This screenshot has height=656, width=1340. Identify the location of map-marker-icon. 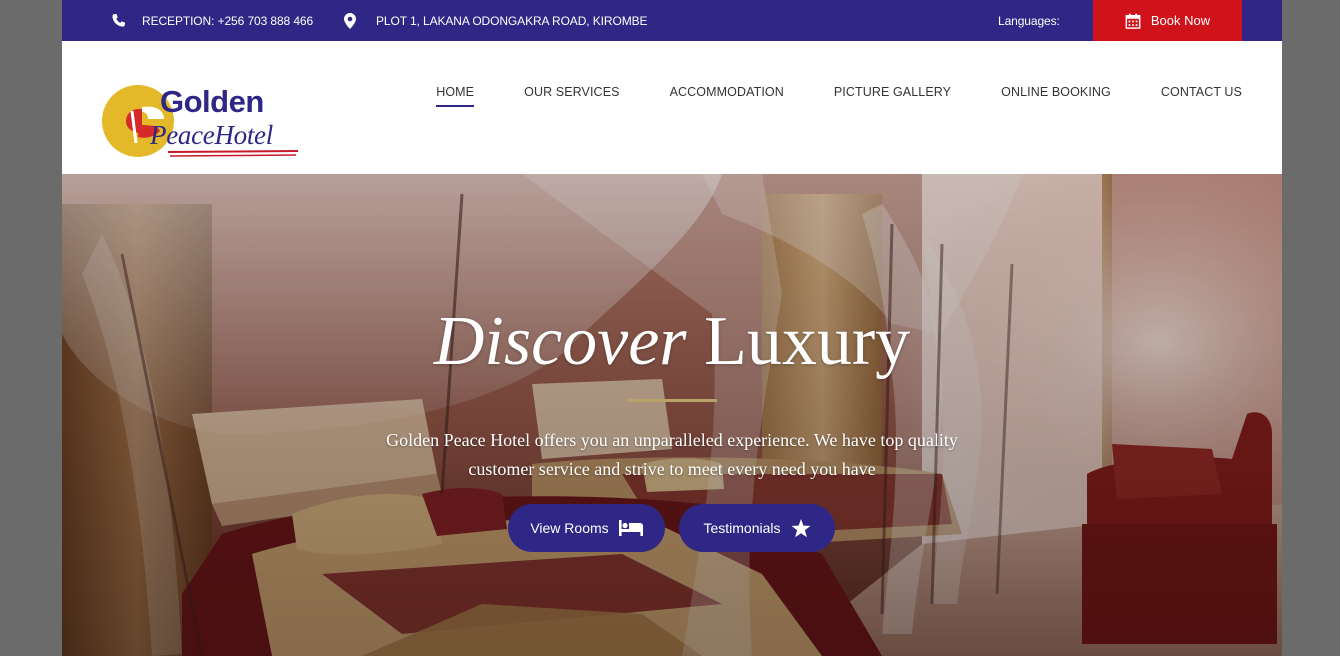
(350, 20).